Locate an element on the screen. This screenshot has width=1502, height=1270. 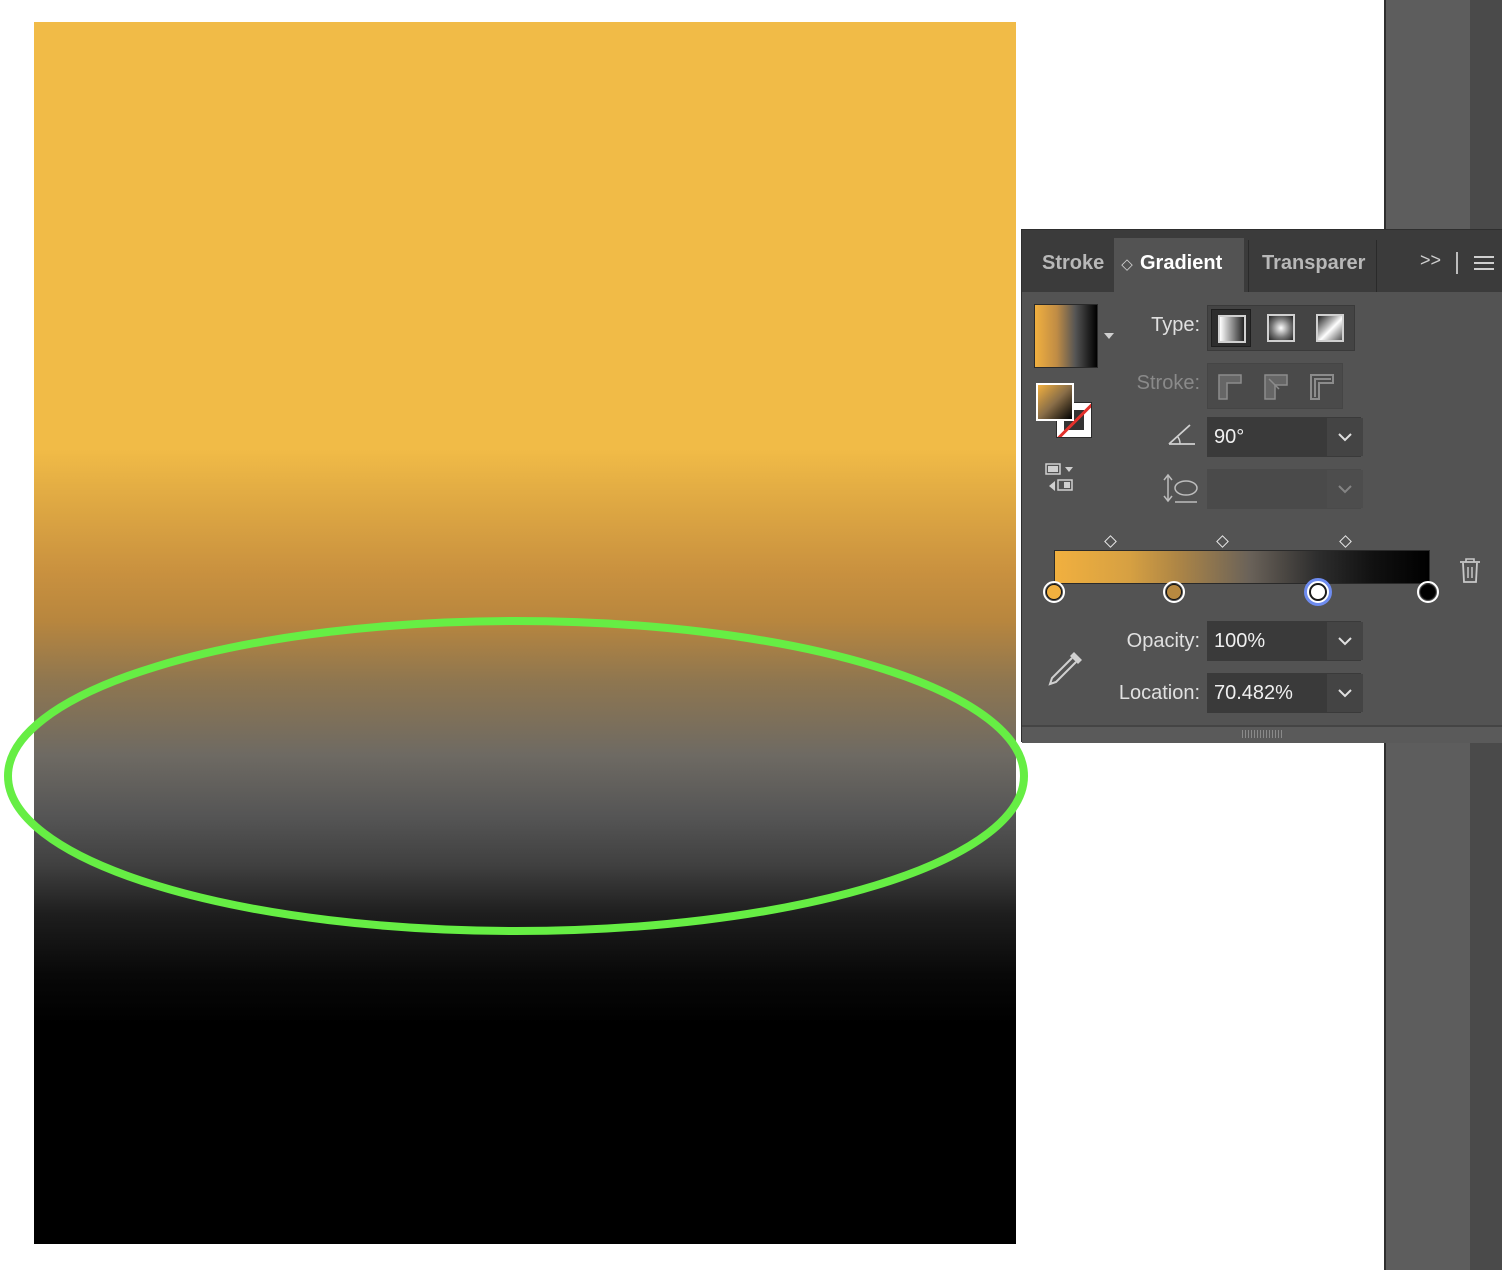
location-combo is located at coordinates (1285, 693).